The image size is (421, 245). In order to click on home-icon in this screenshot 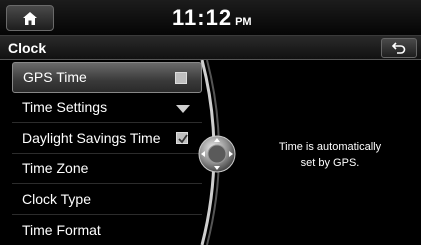, I will do `click(30, 18)`.